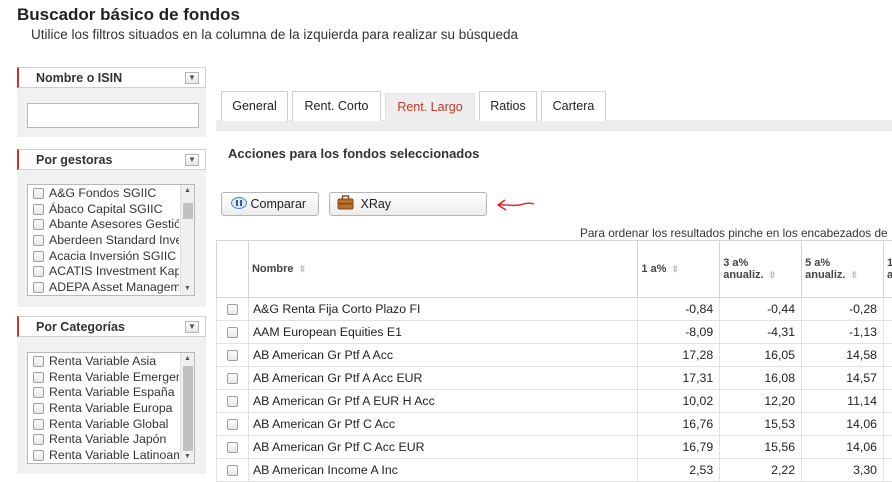 The height and width of the screenshot is (482, 892). Describe the element at coordinates (442, 269) in the screenshot. I see `column-header-nombre: Nombre ⇳` at that location.